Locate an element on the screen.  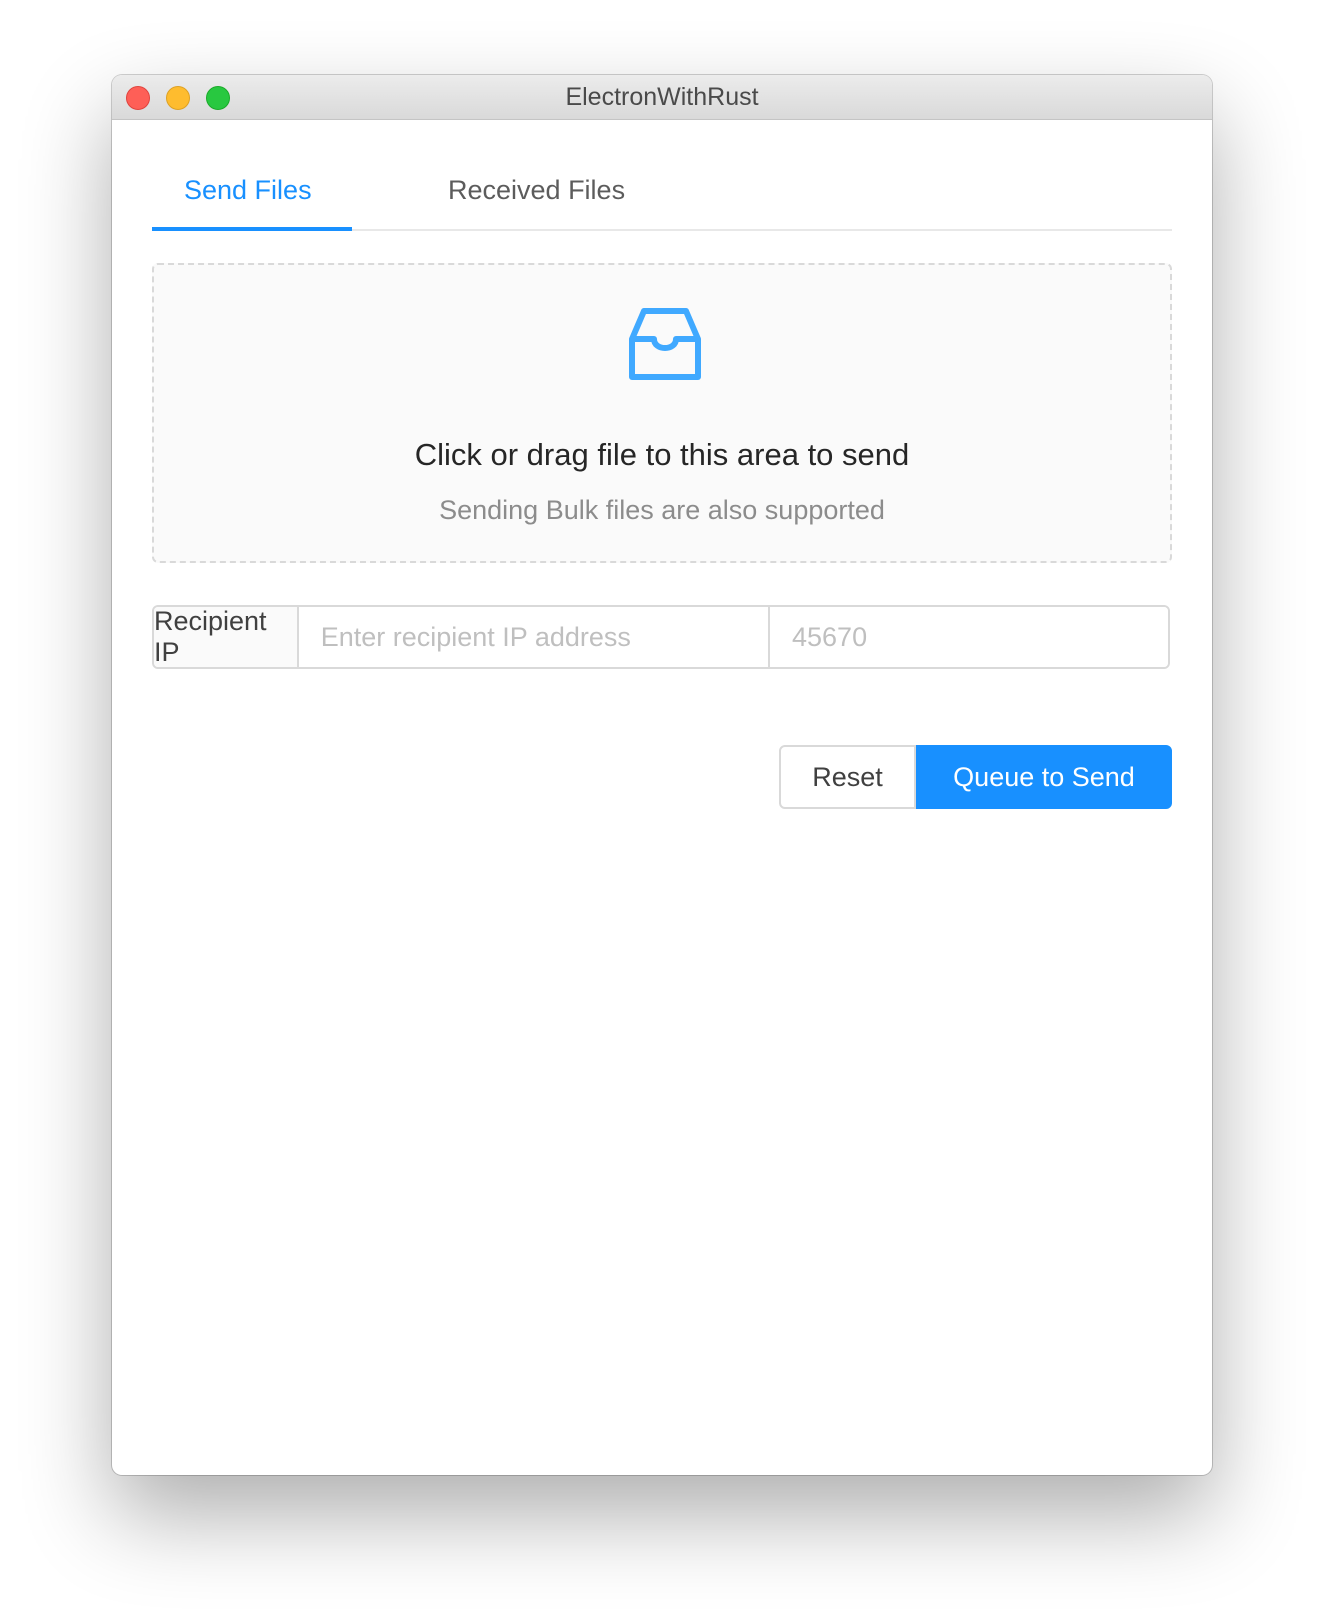
reset-button: Reset is located at coordinates (847, 777).